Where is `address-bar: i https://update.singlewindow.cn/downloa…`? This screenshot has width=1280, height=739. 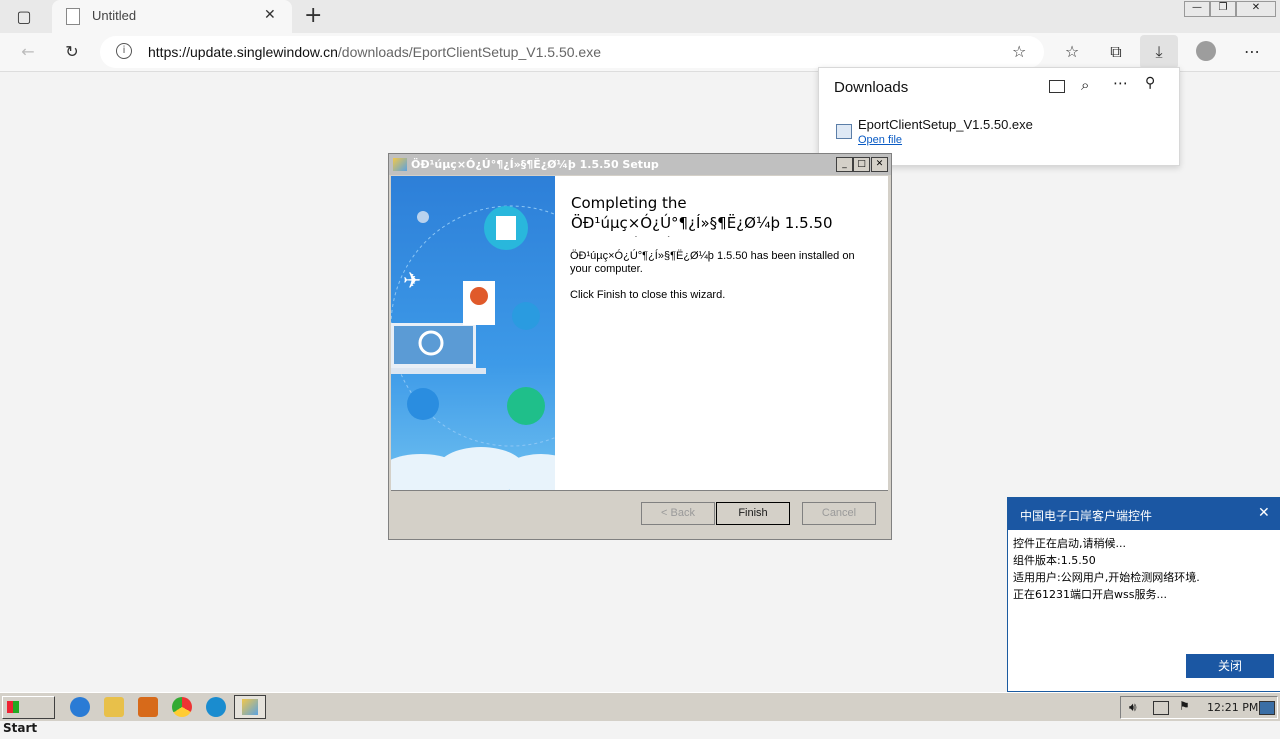
address-bar: i https://update.singlewindow.cn/downloa… is located at coordinates (572, 52).